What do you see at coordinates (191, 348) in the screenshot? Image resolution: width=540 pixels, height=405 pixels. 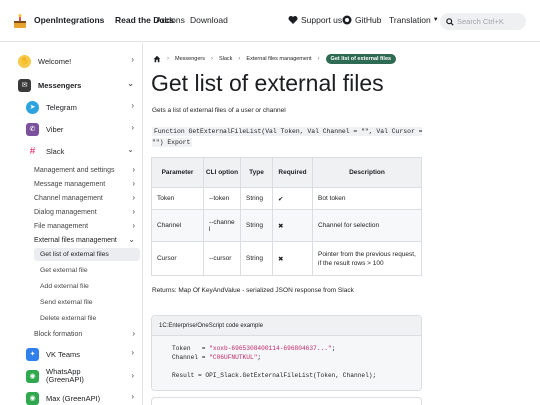 I see `code-token-label: Token =` at bounding box center [191, 348].